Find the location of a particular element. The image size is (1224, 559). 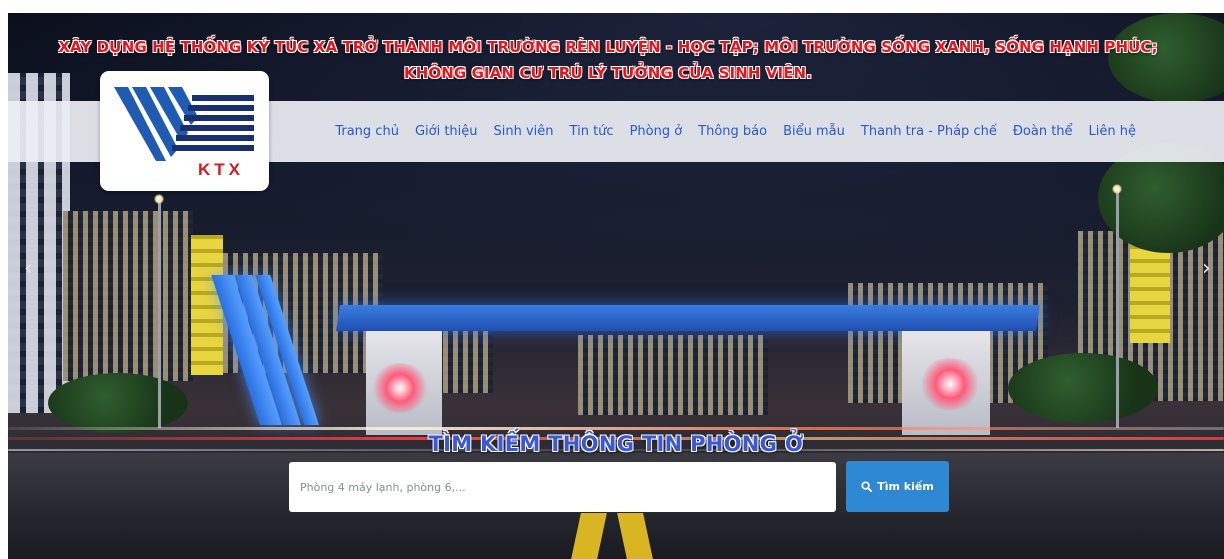

nav-item-rooms: Phòng ở is located at coordinates (656, 131).